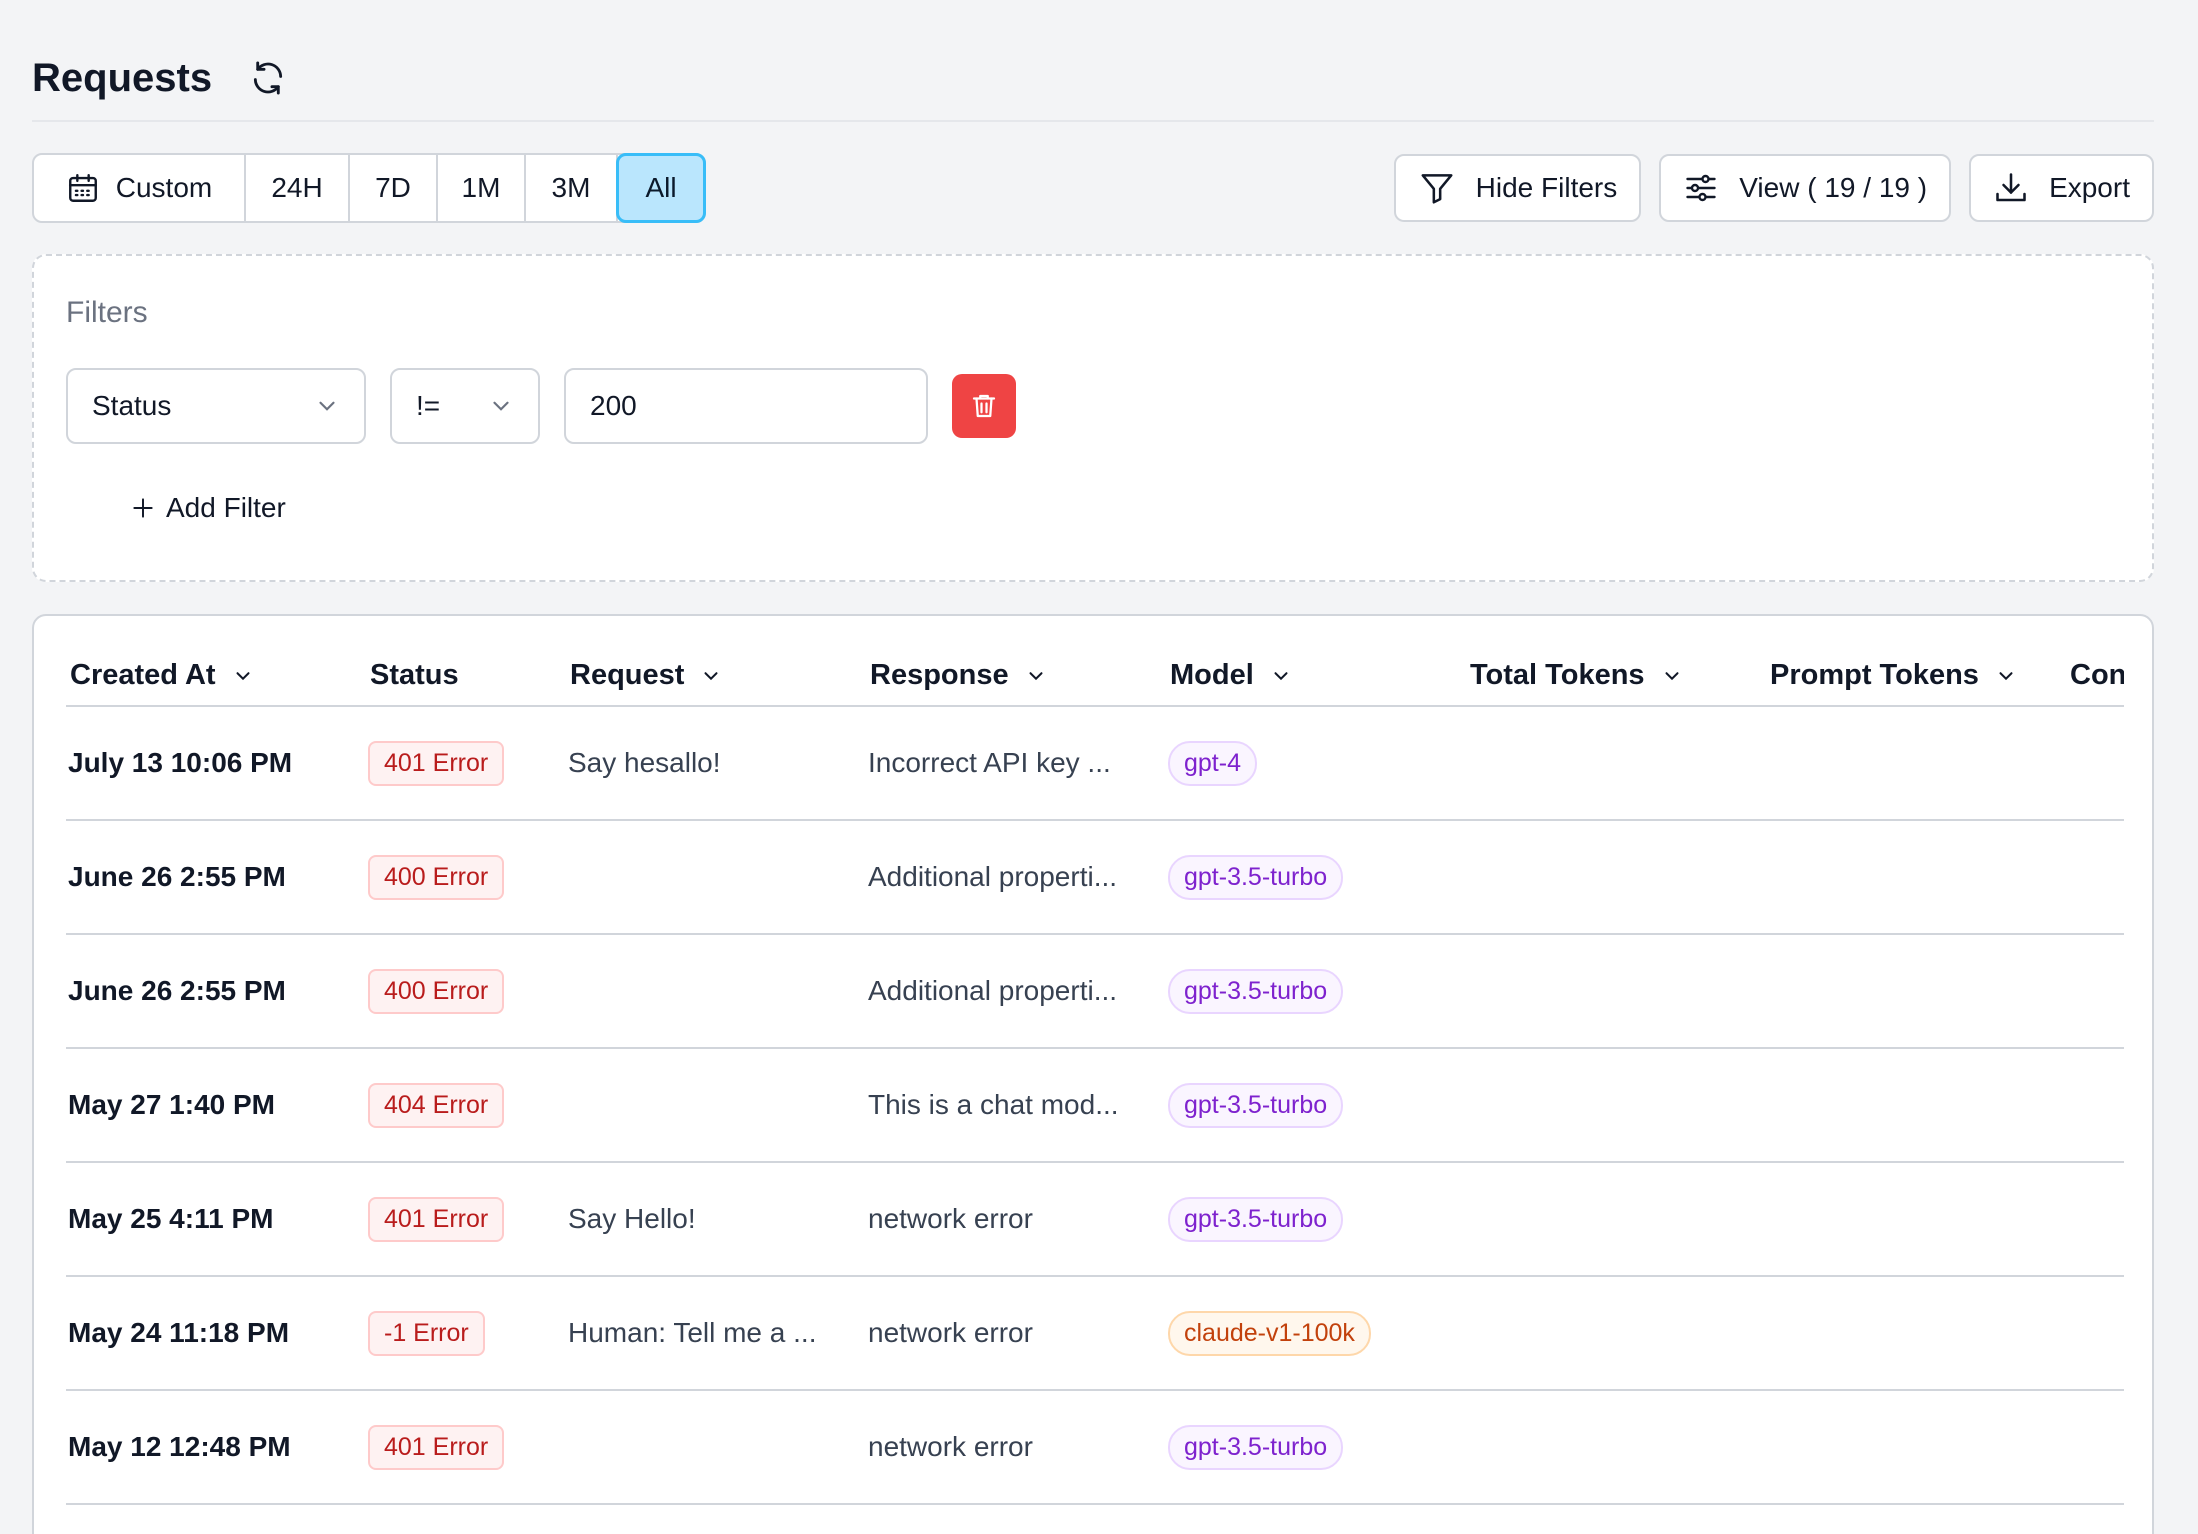  I want to click on hide-filters-label: Hide Filters, so click(1546, 187).